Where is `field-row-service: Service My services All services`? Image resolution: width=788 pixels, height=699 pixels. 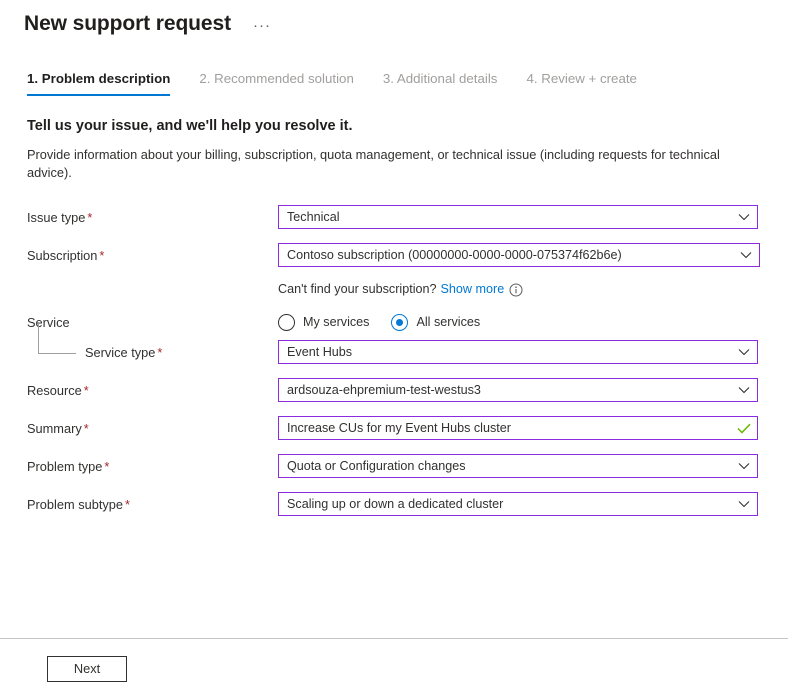 field-row-service: Service My services All services is located at coordinates (407, 322).